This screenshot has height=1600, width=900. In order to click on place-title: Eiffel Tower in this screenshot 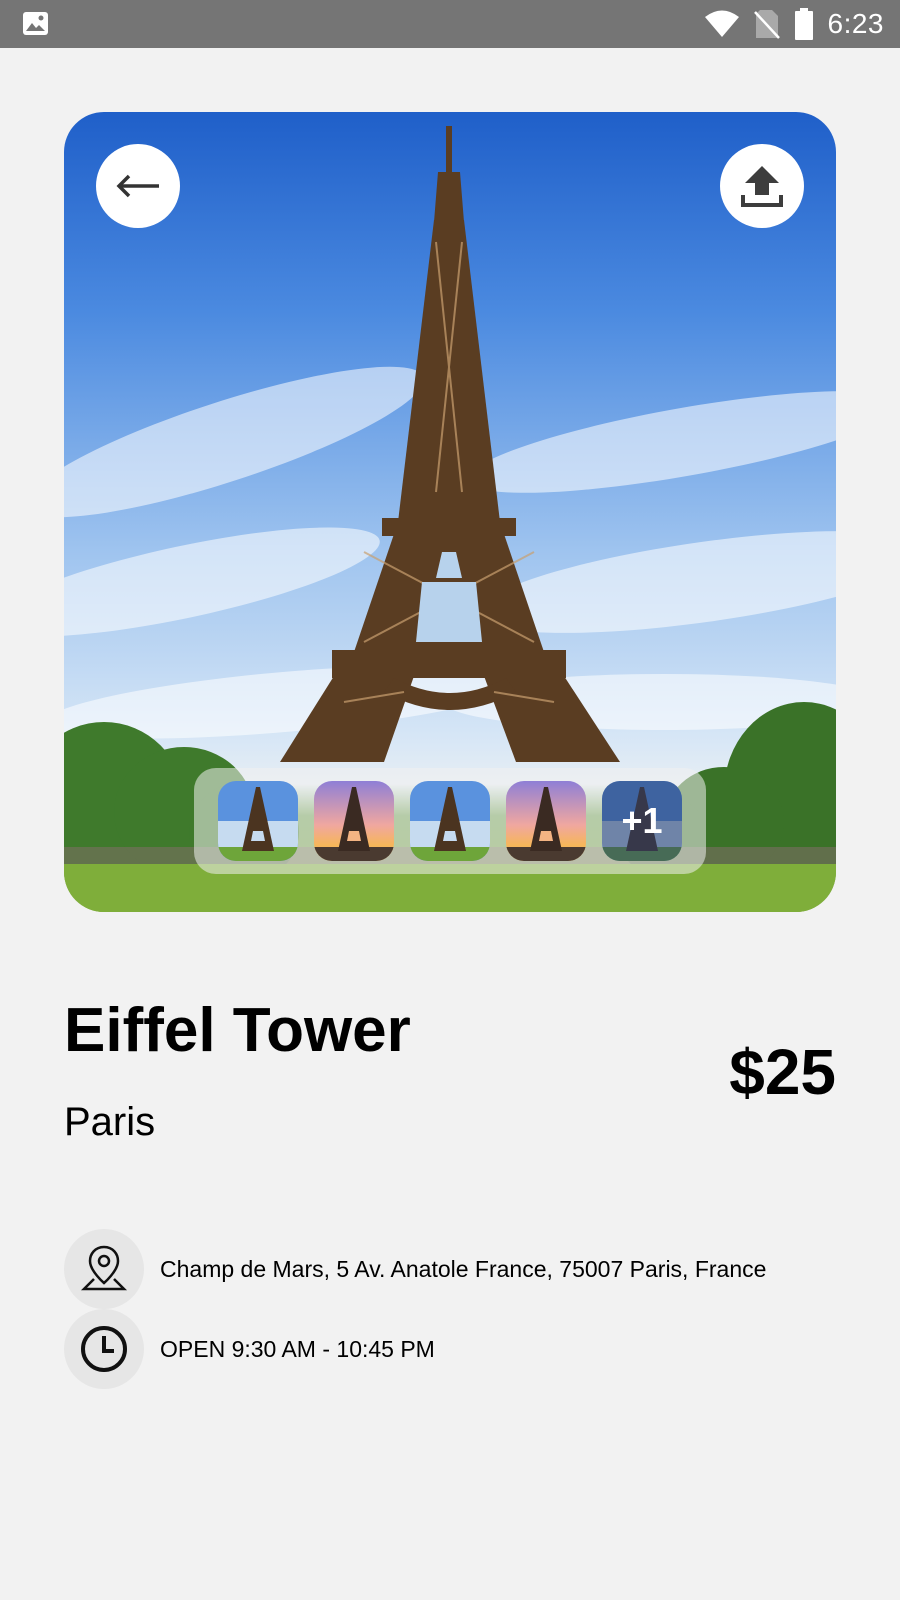, I will do `click(237, 1030)`.